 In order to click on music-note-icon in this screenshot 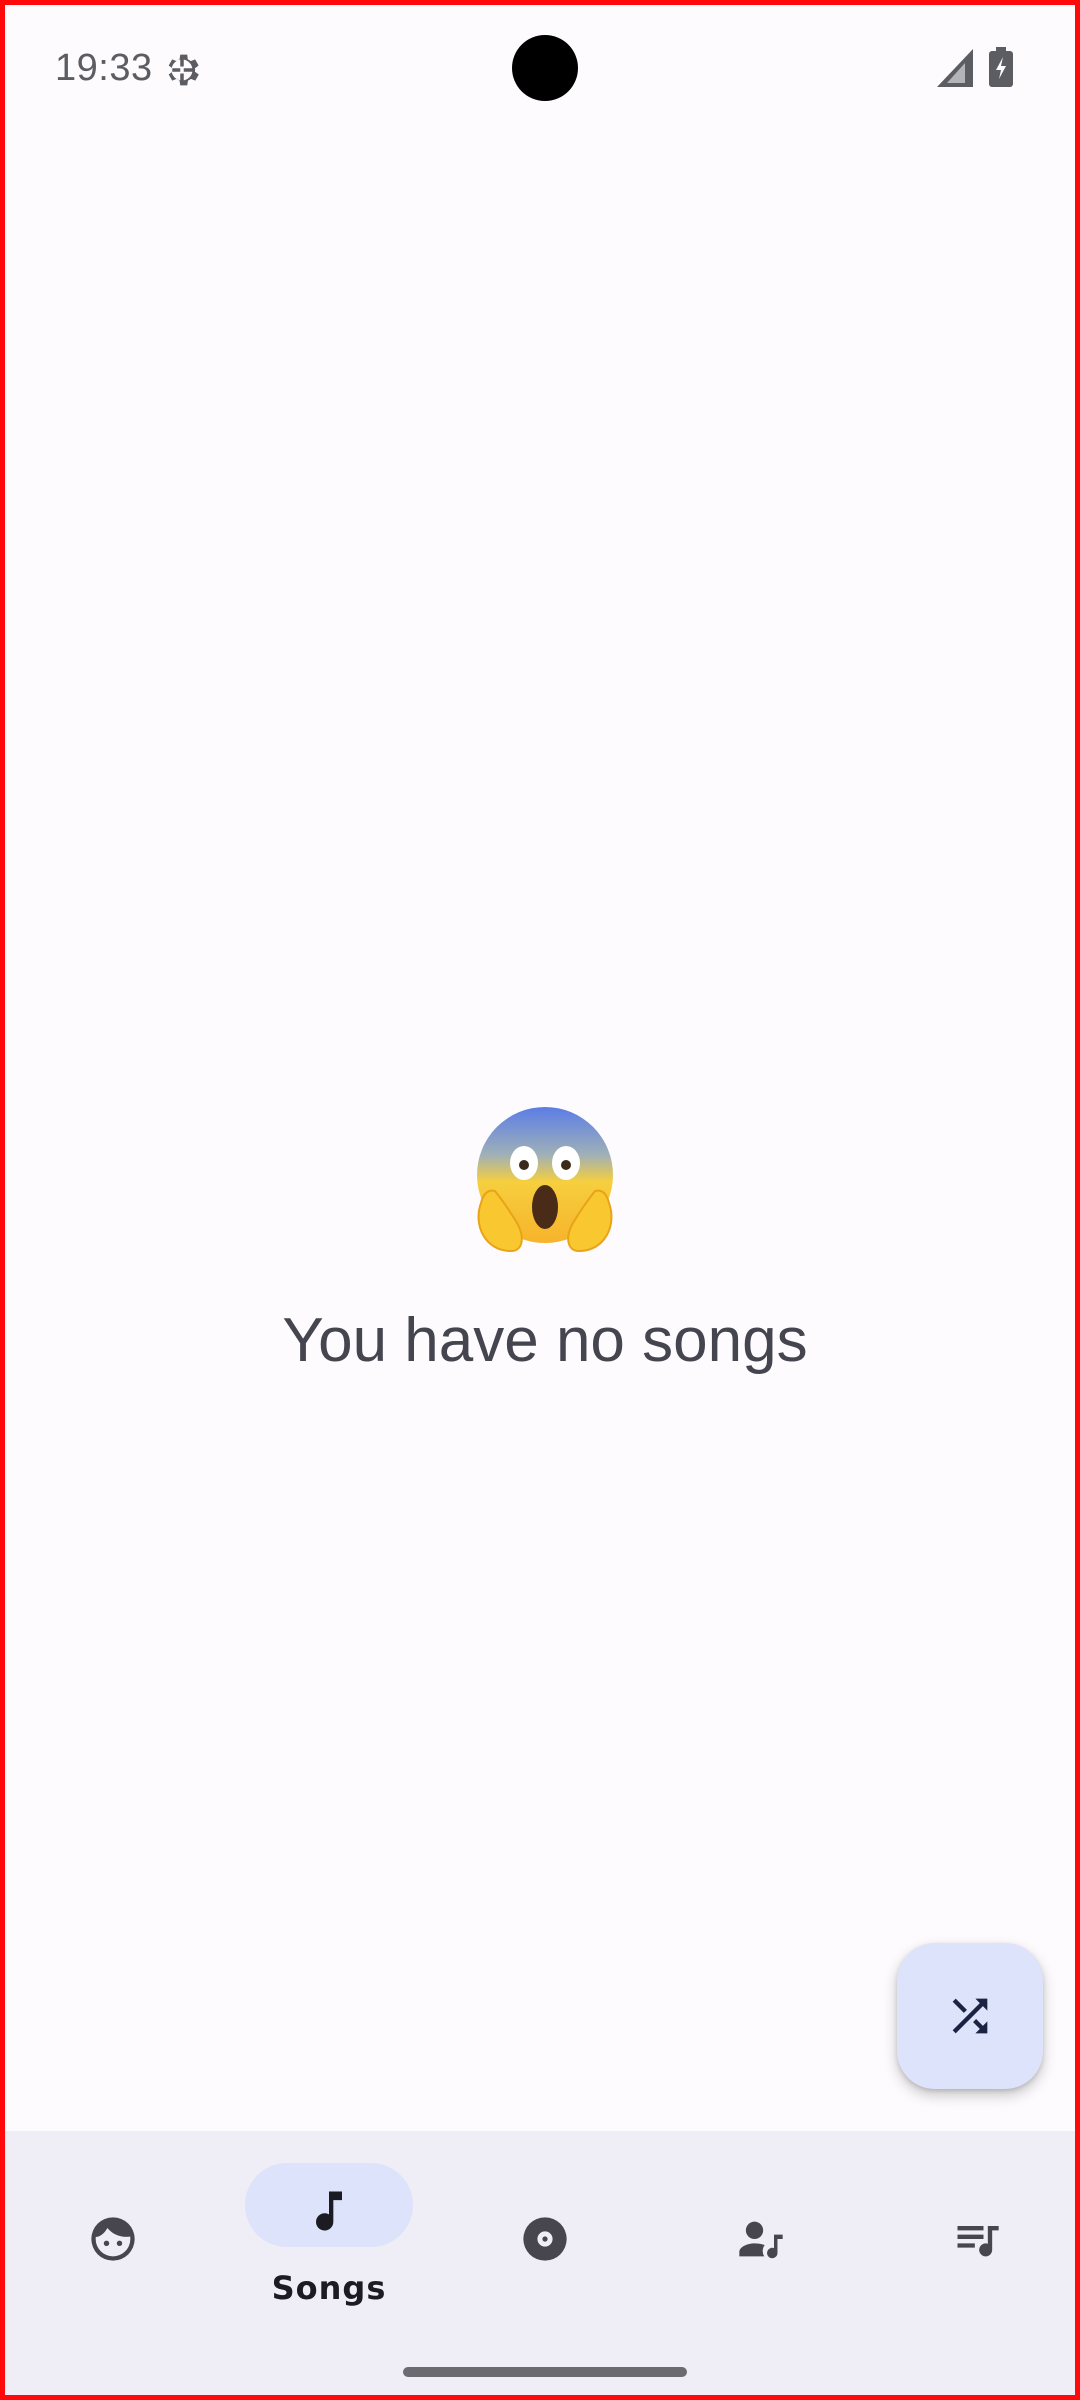, I will do `click(329, 2211)`.